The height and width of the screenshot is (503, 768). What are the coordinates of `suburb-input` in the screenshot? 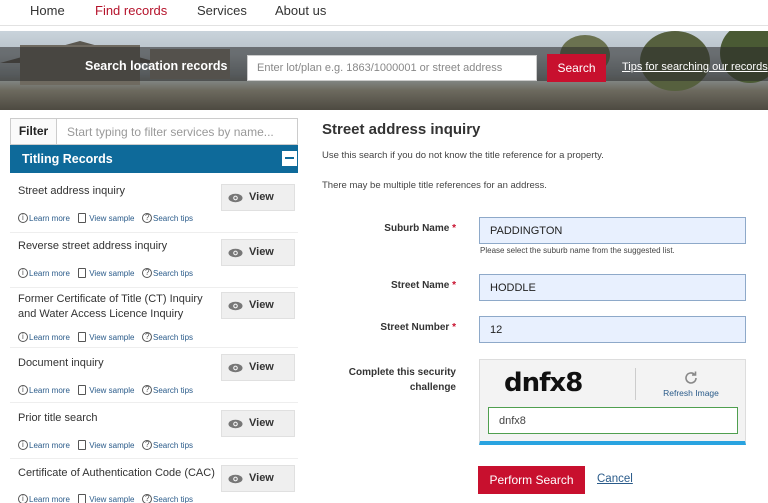 It's located at (612, 230).